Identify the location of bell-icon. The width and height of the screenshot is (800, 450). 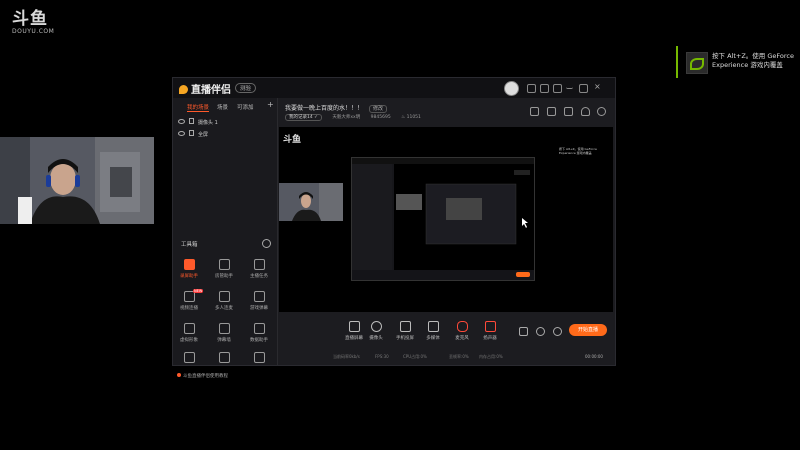
(585, 111).